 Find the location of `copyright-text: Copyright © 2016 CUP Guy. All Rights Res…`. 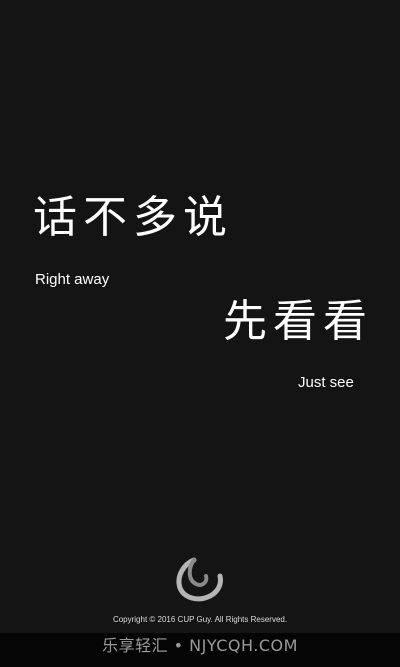

copyright-text: Copyright © 2016 CUP Guy. All Rights Res… is located at coordinates (200, 619).